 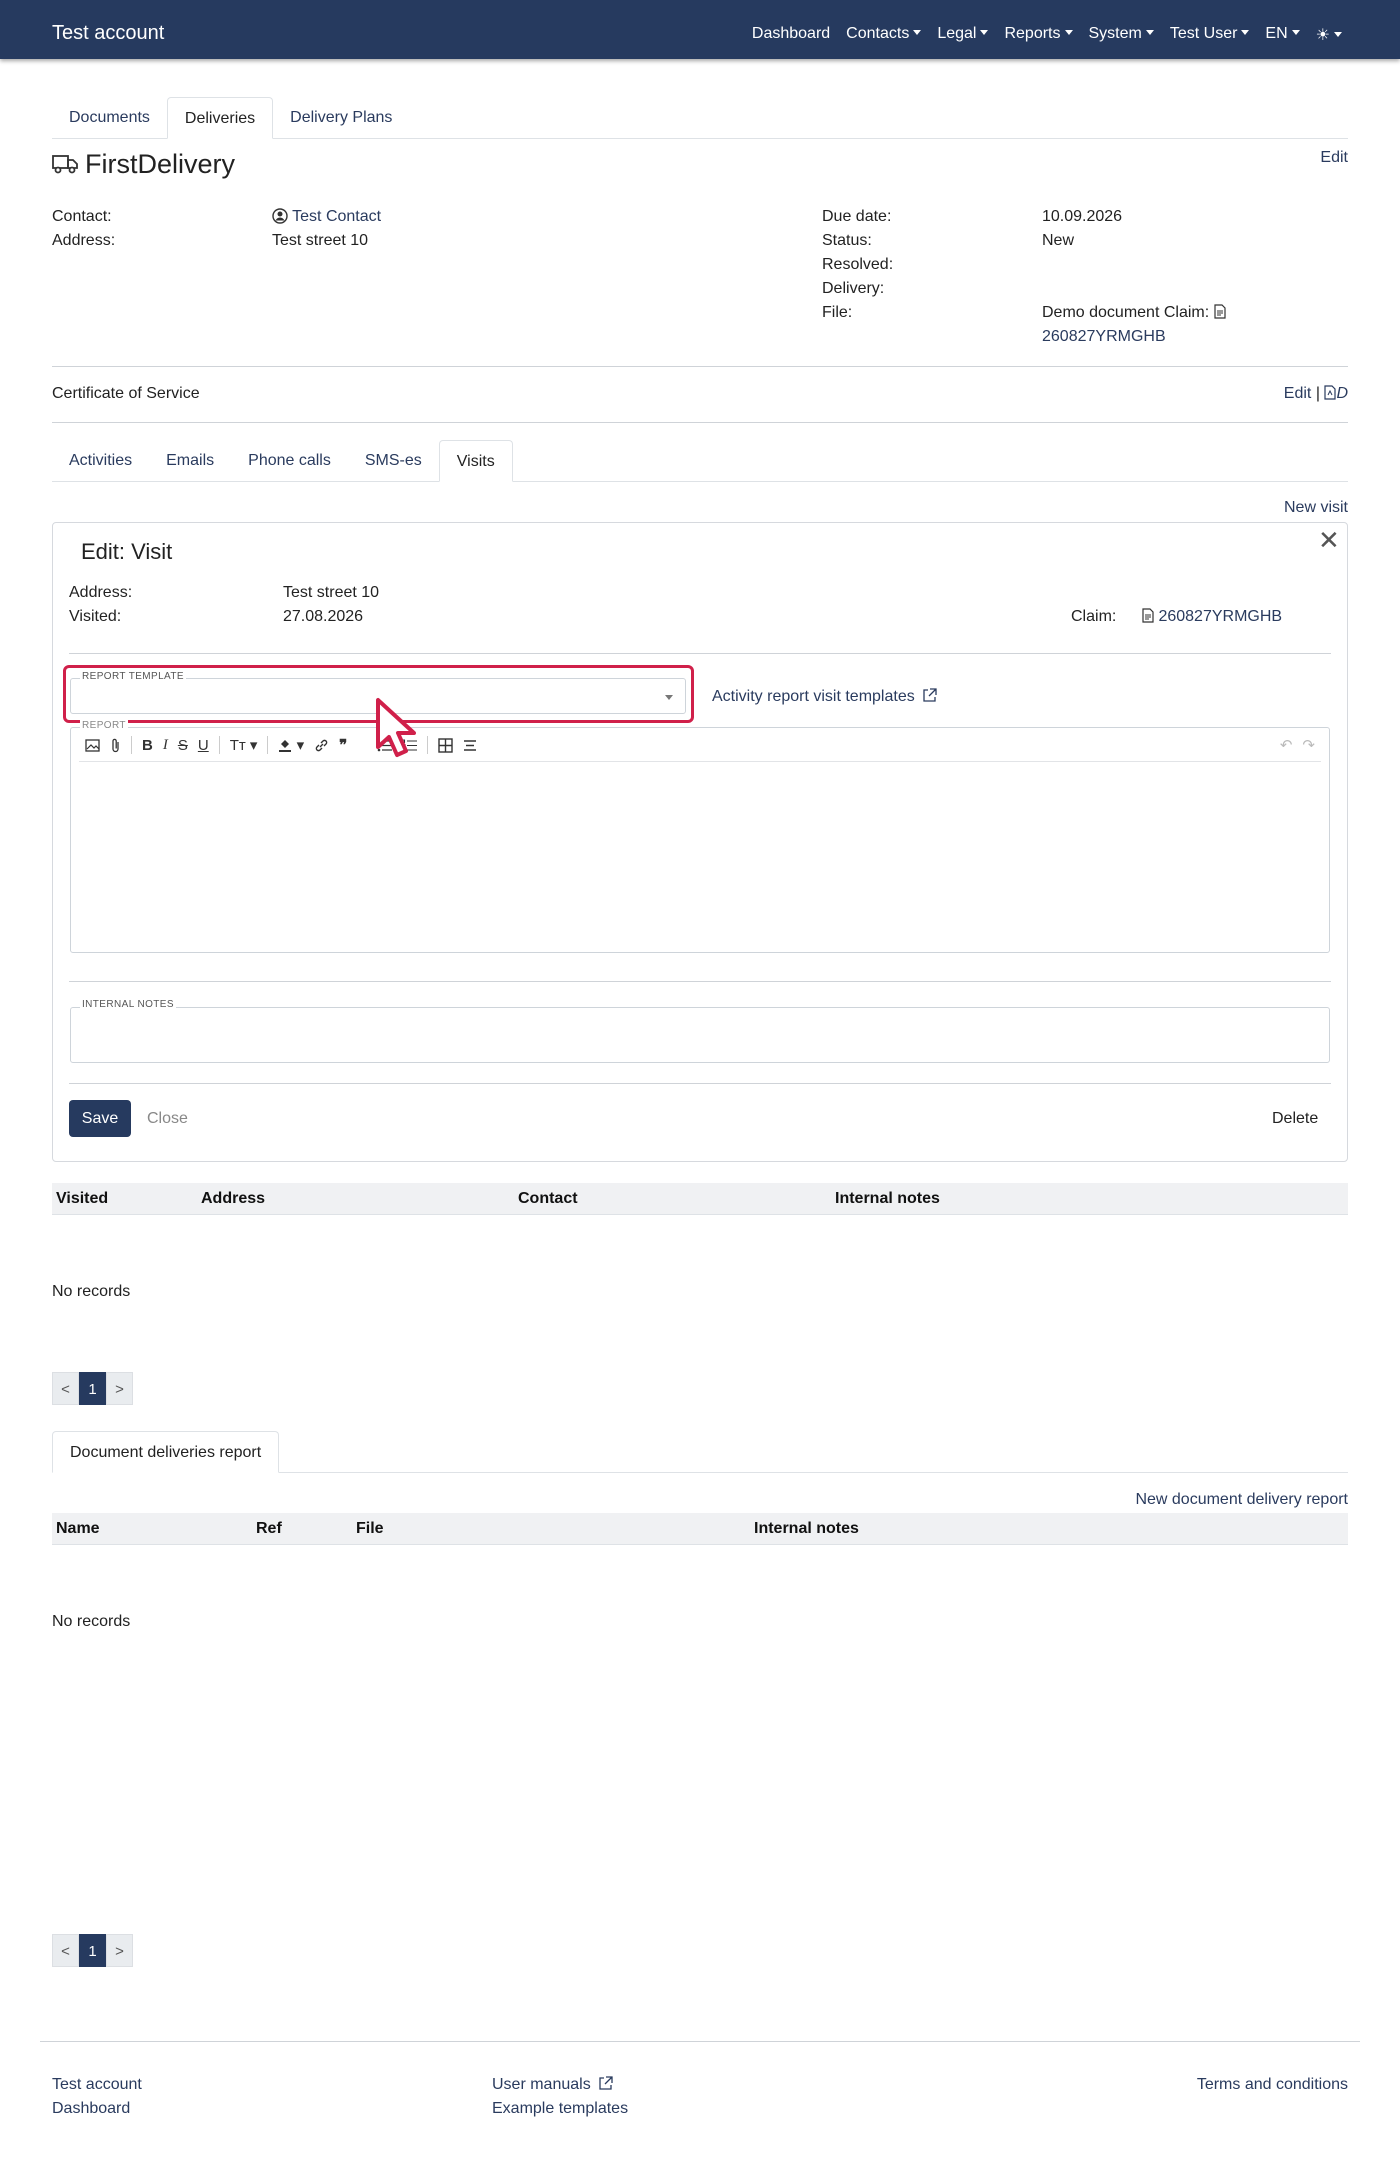 What do you see at coordinates (289, 461) in the screenshot?
I see `tab-phone-calls: Phone calls` at bounding box center [289, 461].